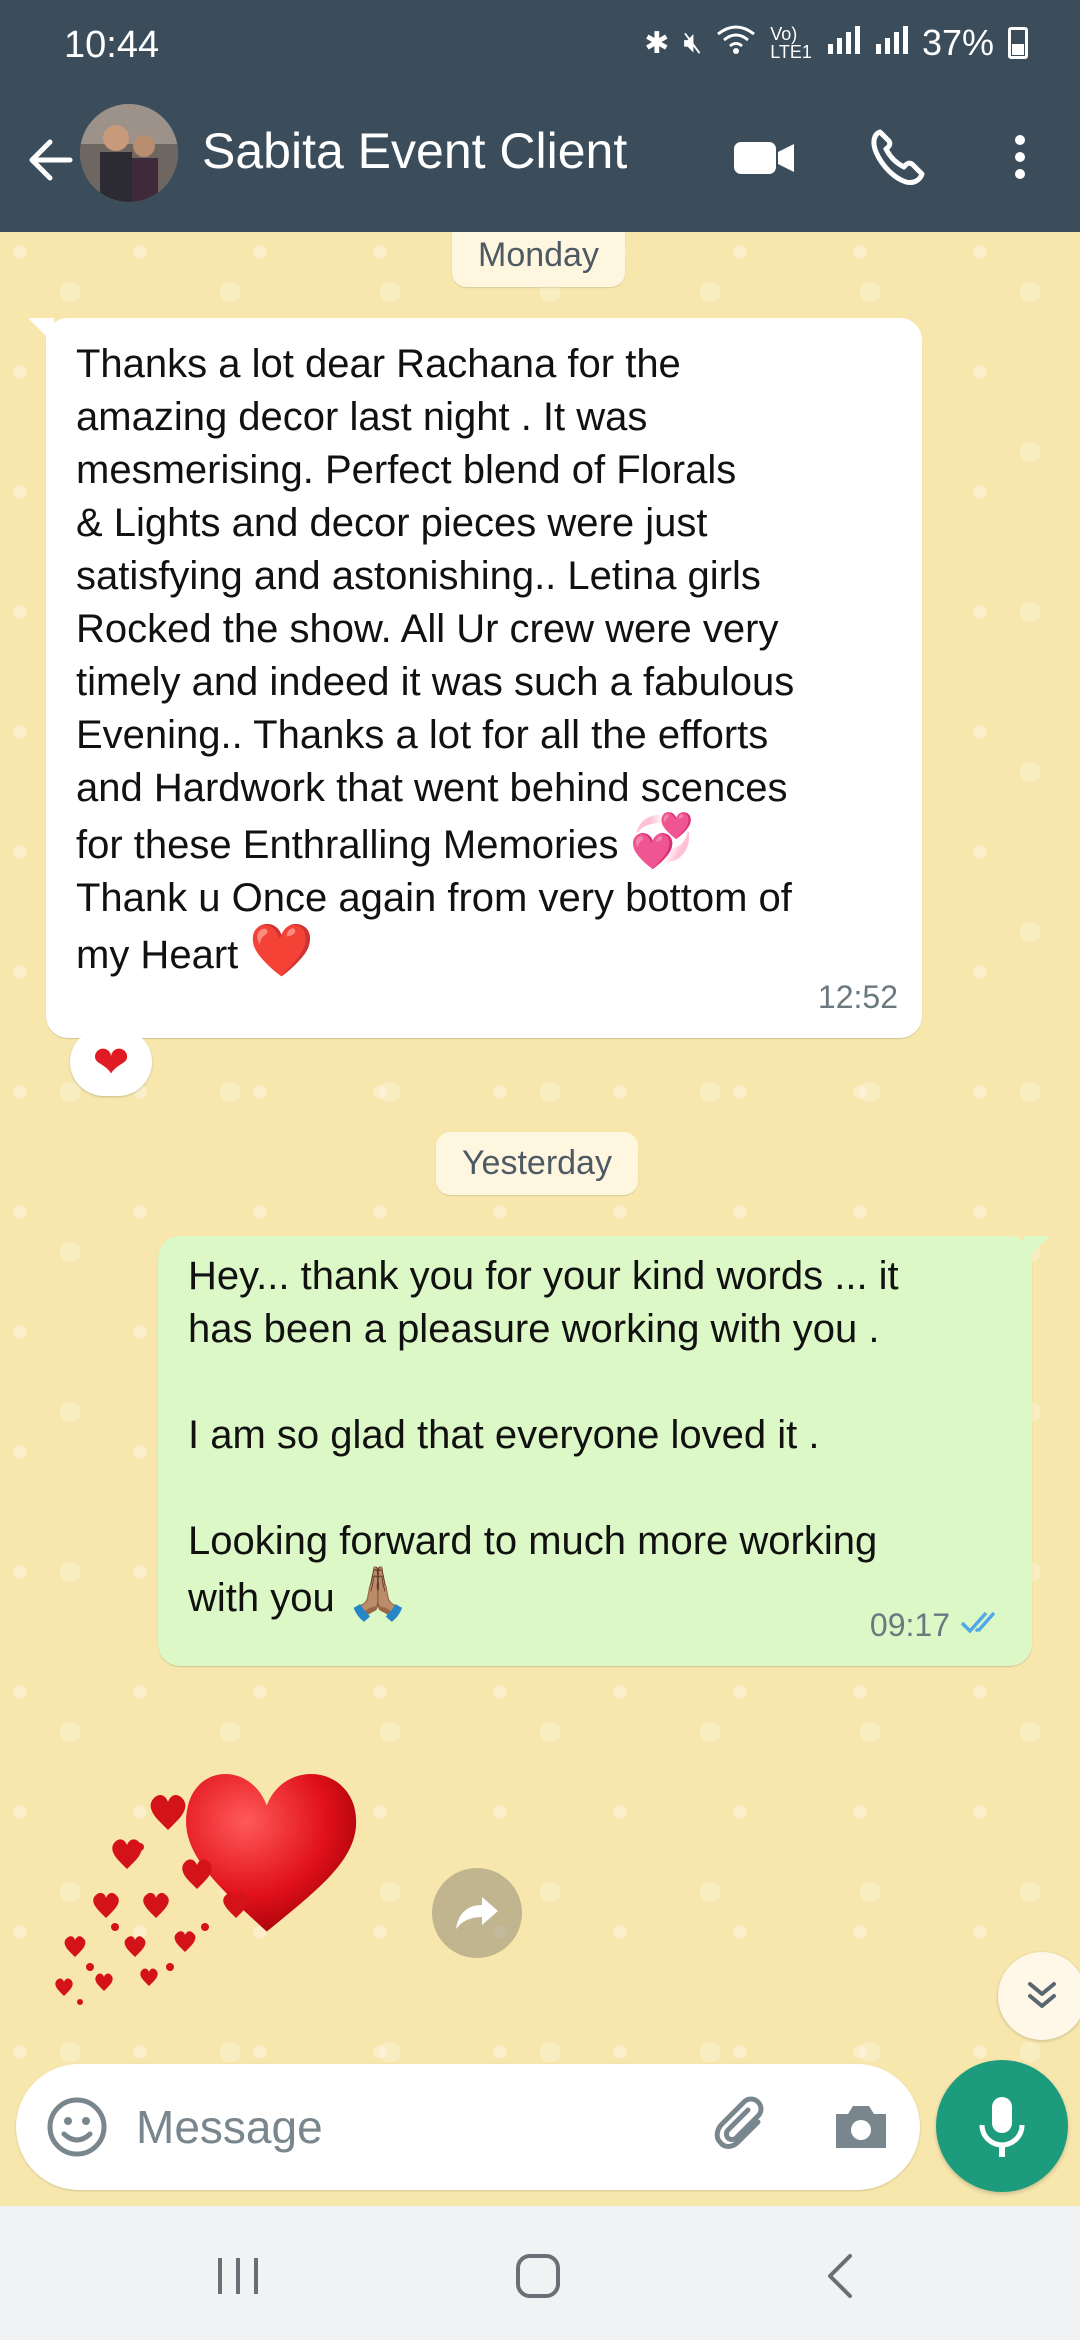 Image resolution: width=1080 pixels, height=2340 pixels. I want to click on red-heart-emoji: ❤️, so click(282, 951).